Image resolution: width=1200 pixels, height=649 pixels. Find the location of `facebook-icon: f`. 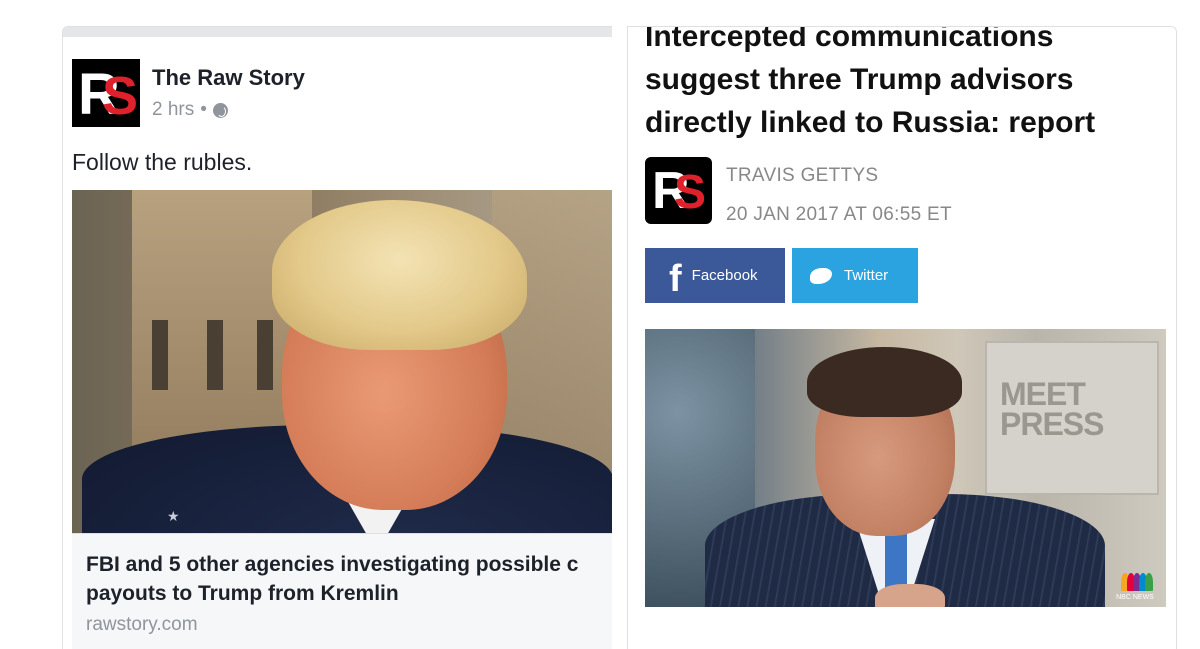

facebook-icon: f is located at coordinates (675, 278).